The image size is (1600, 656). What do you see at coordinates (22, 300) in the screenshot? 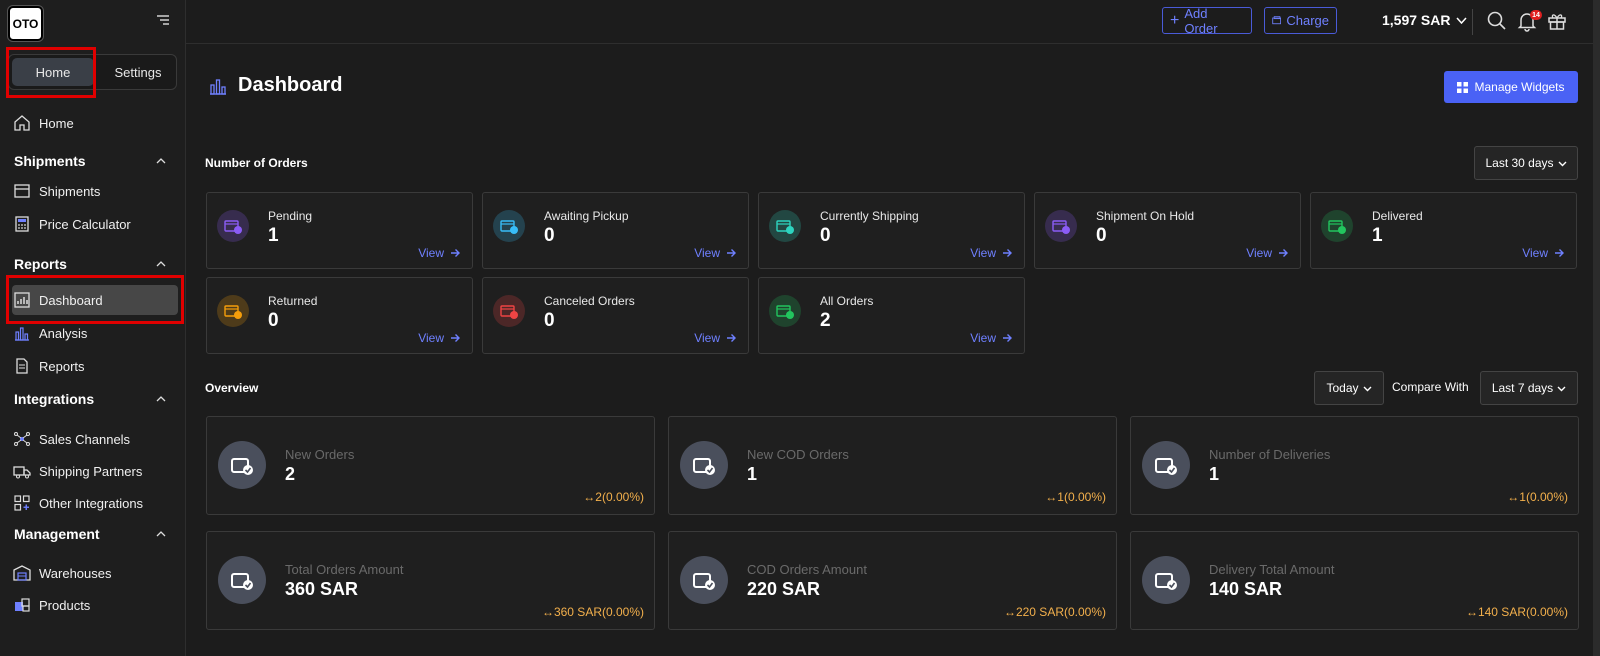
I see `dashboard-chart-icon` at bounding box center [22, 300].